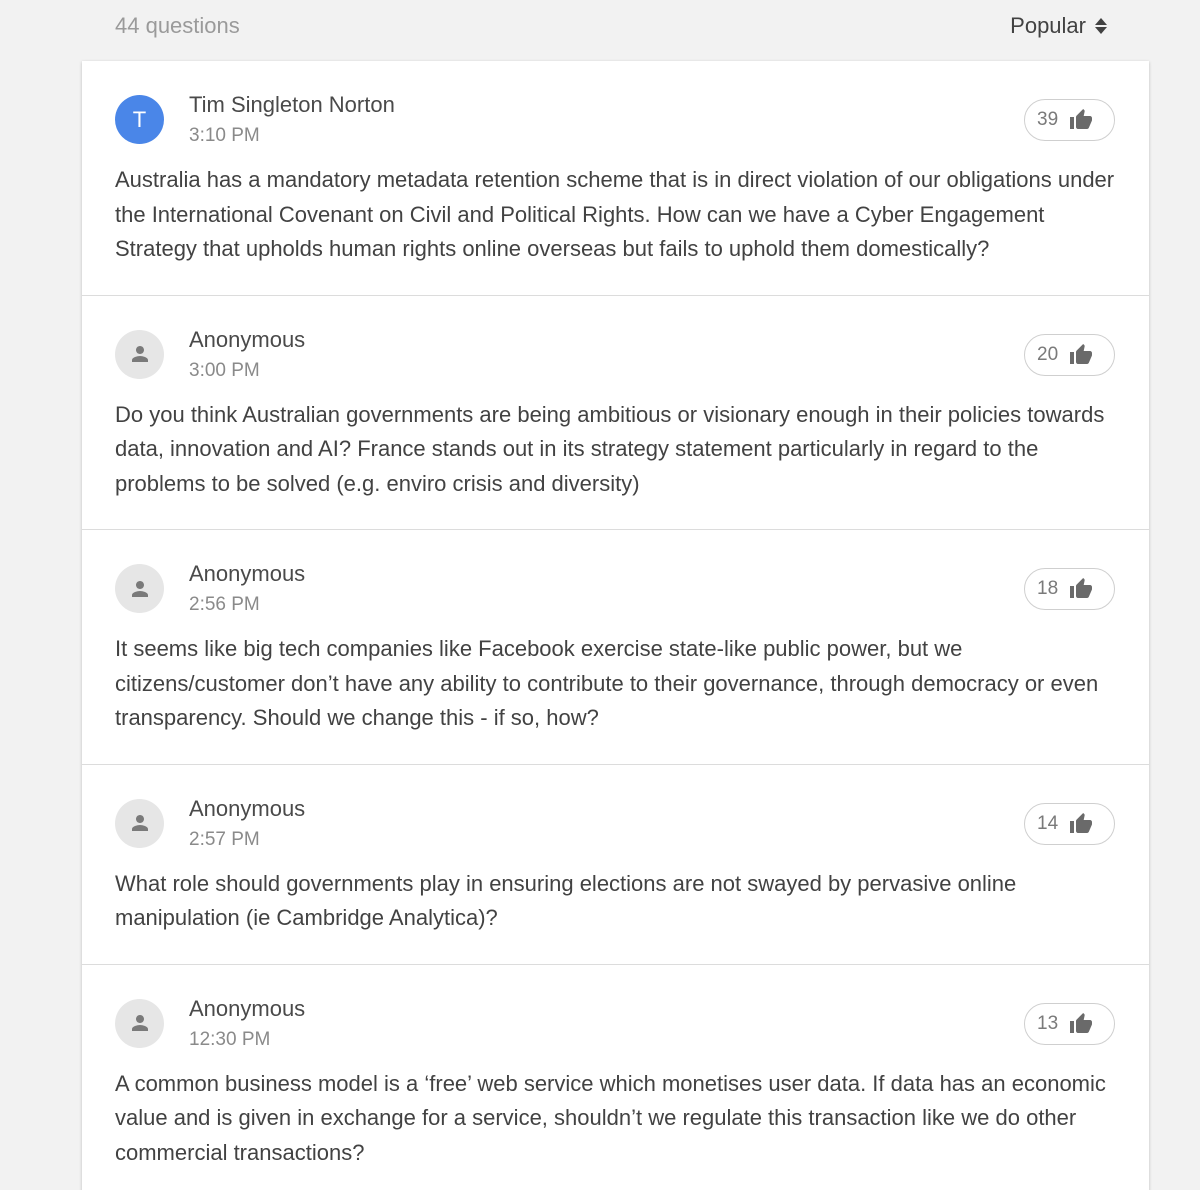 This screenshot has width=1200, height=1190. What do you see at coordinates (1048, 354) in the screenshot?
I see `vote-count: 20` at bounding box center [1048, 354].